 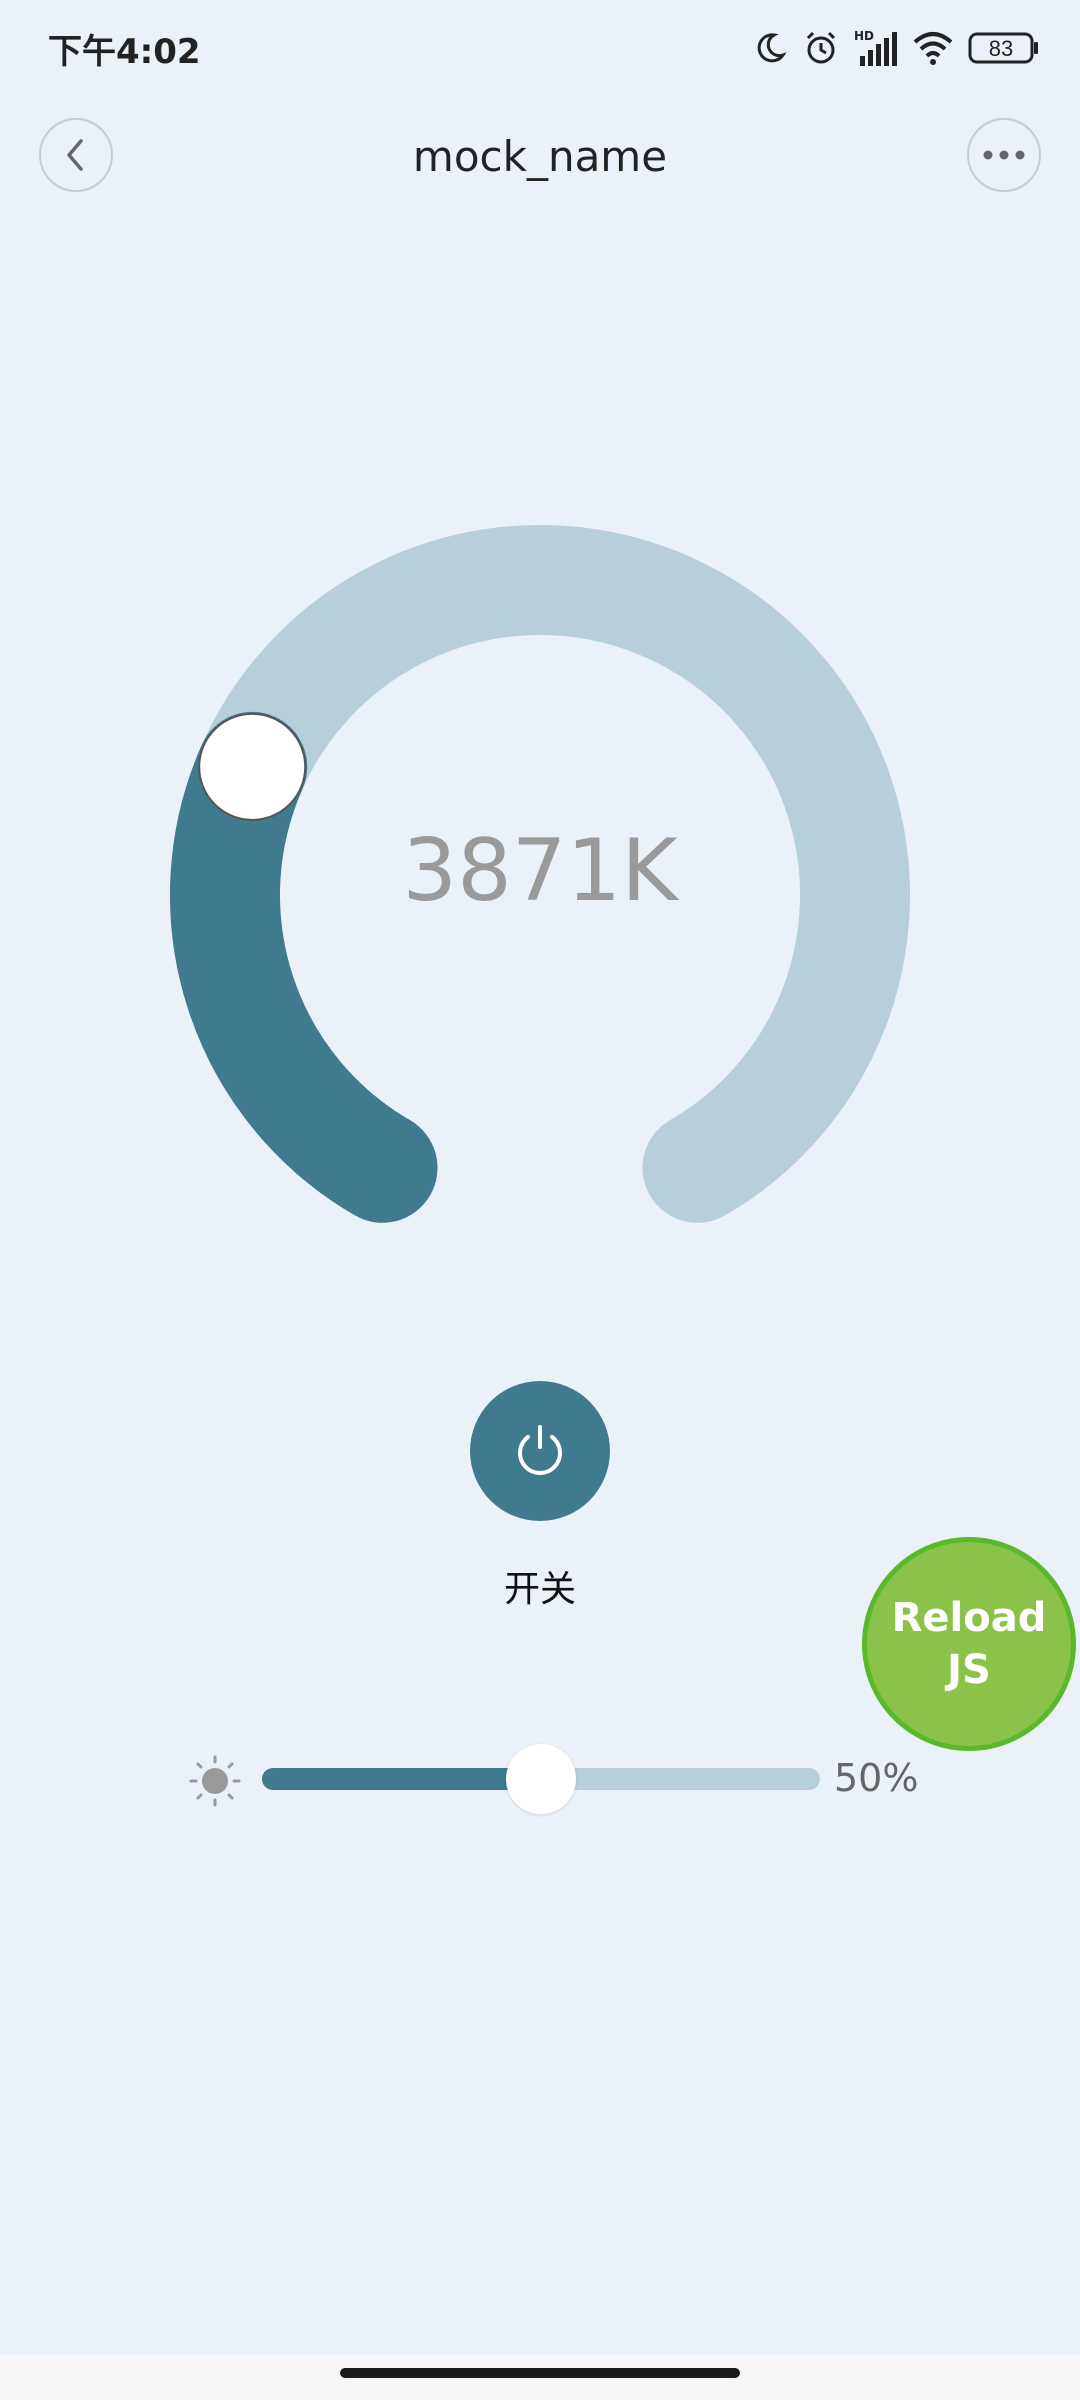 I want to click on brightness-row: 50%, so click(x=540, y=1780).